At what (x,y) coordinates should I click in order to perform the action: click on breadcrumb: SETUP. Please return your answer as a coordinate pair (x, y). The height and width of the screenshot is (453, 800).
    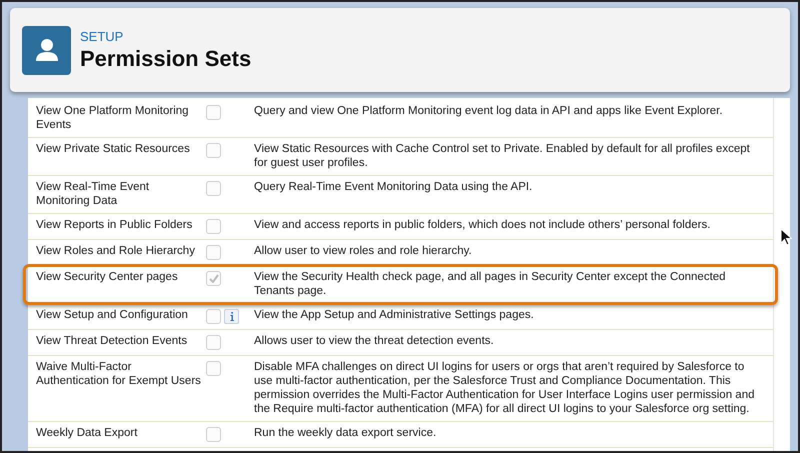
    Looking at the image, I should click on (166, 36).